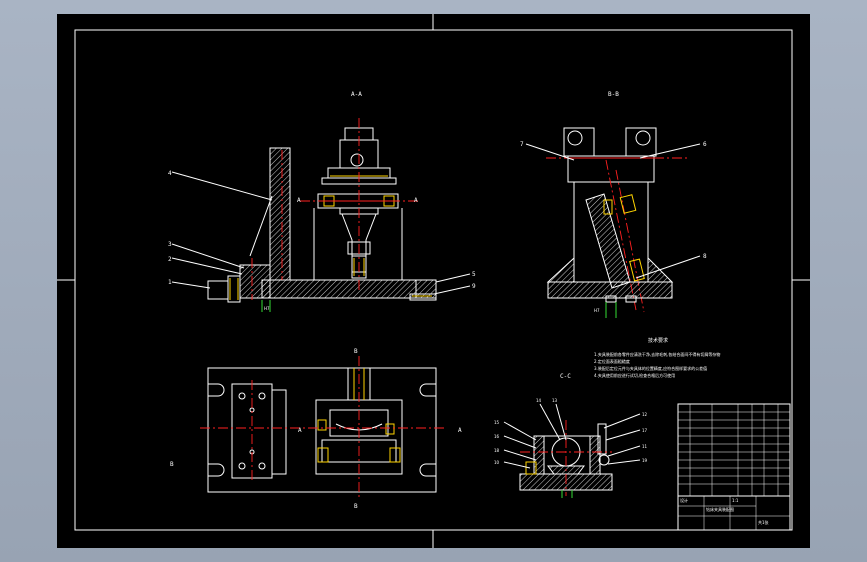 The width and height of the screenshot is (867, 562). I want to click on tech-req-line-3: 3.装配后定位元件与夹具体的位置精度,应符合图样要求的公差值, so click(650, 368).